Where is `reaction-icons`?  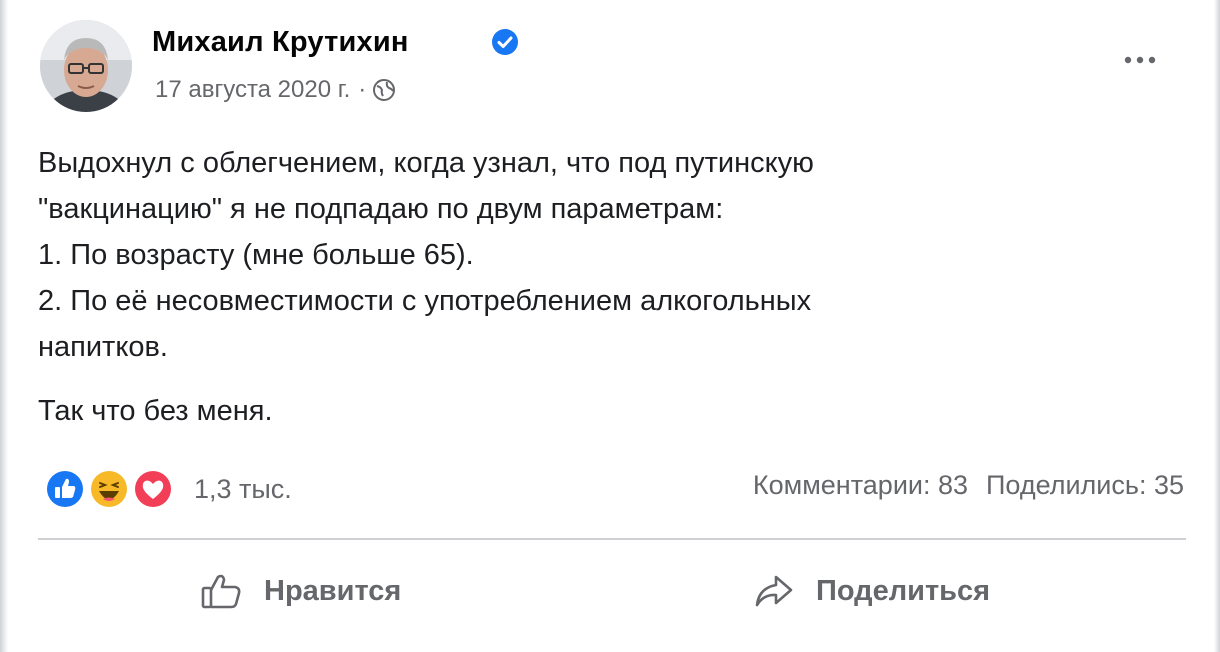
reaction-icons is located at coordinates (112, 489).